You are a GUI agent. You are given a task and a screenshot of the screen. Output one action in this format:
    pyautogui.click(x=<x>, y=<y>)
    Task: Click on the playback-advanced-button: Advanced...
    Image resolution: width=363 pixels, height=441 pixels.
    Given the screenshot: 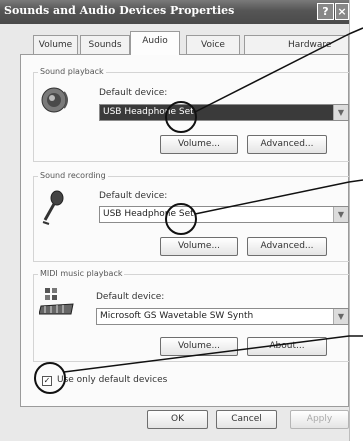 What is the action you would take?
    pyautogui.click(x=287, y=144)
    